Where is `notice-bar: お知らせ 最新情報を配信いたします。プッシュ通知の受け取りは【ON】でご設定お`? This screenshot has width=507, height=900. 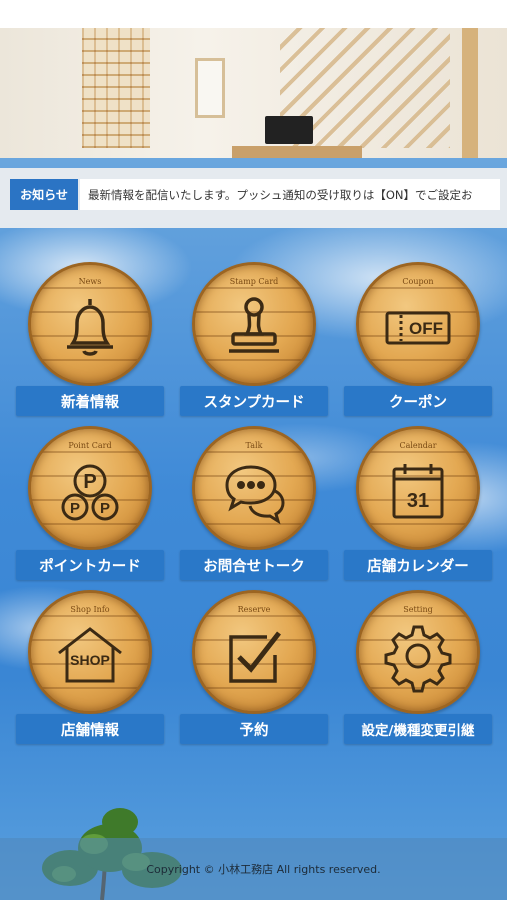 notice-bar: お知らせ 最新情報を配信いたします。プッシュ通知の受け取りは【ON】でご設定お is located at coordinates (253, 198).